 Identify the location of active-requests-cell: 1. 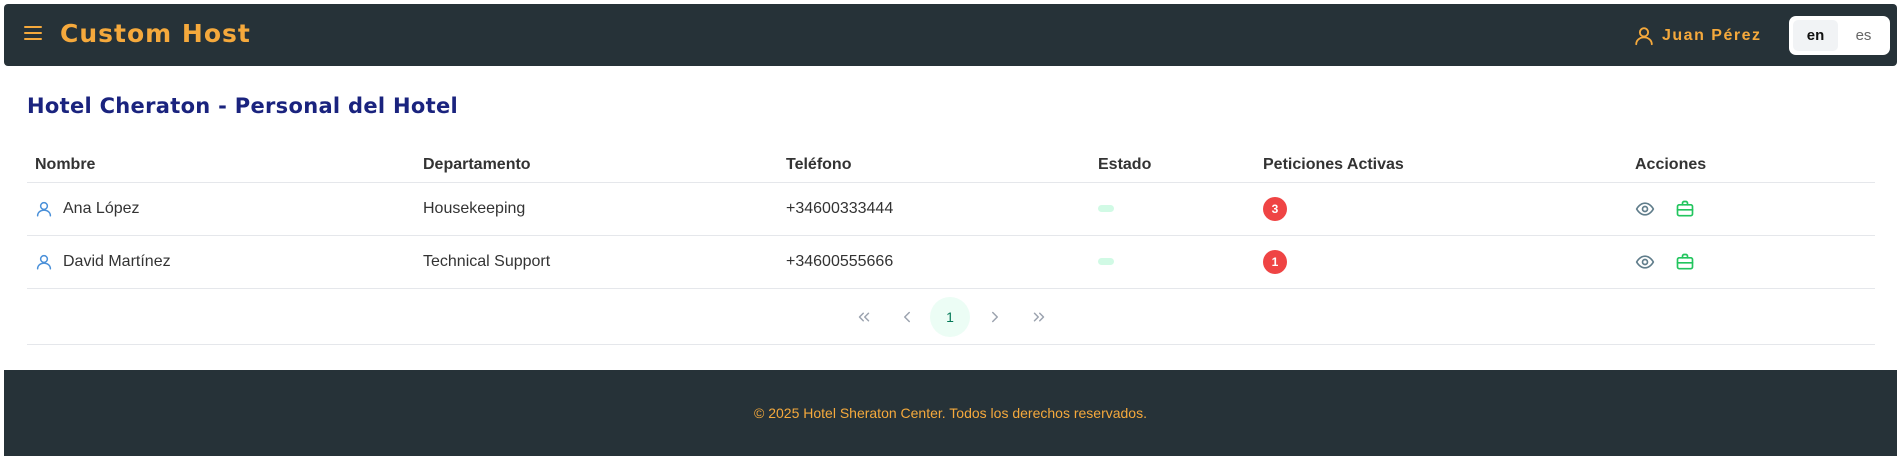
(1441, 262).